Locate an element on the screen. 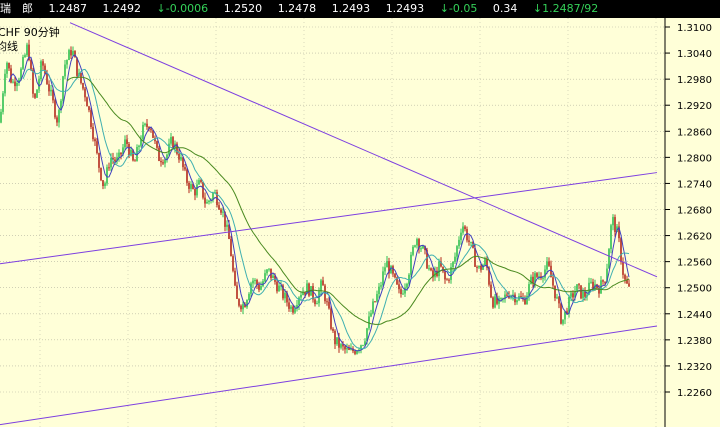 This screenshot has width=720, height=427. y-tick-label-10: 1.2500 is located at coordinates (694, 289).